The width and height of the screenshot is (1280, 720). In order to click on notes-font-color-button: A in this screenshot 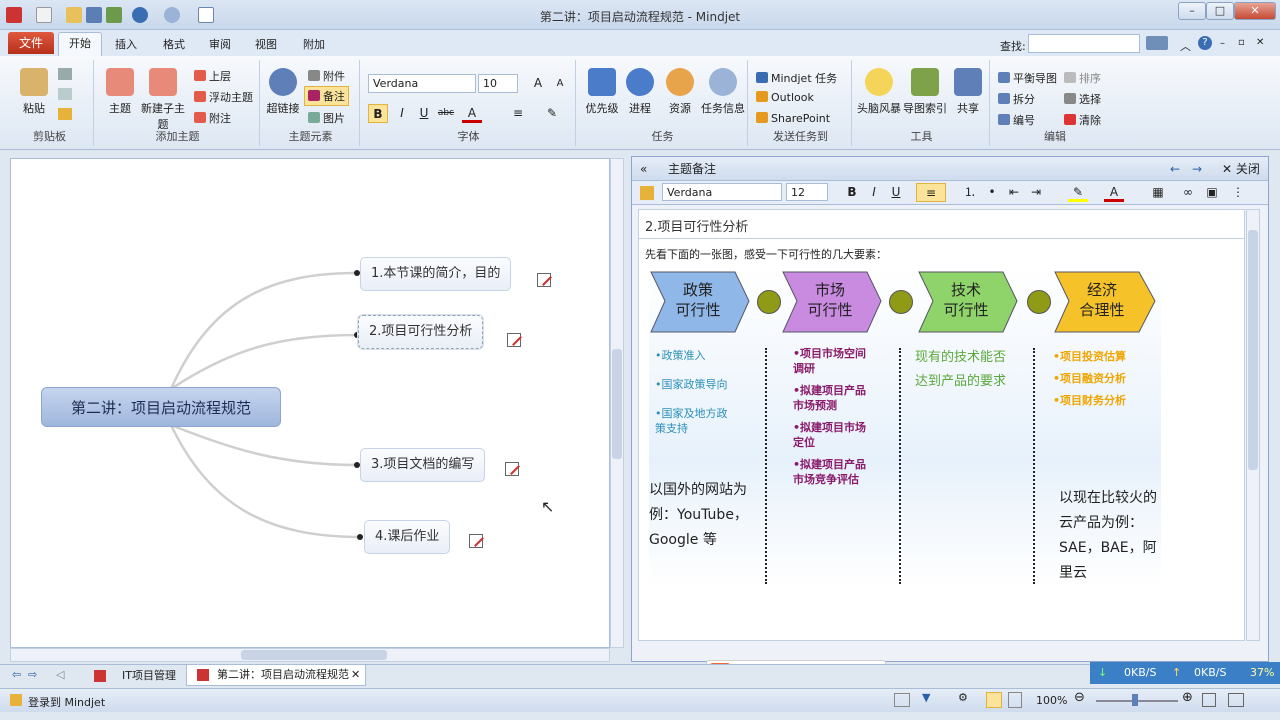, I will do `click(1114, 192)`.